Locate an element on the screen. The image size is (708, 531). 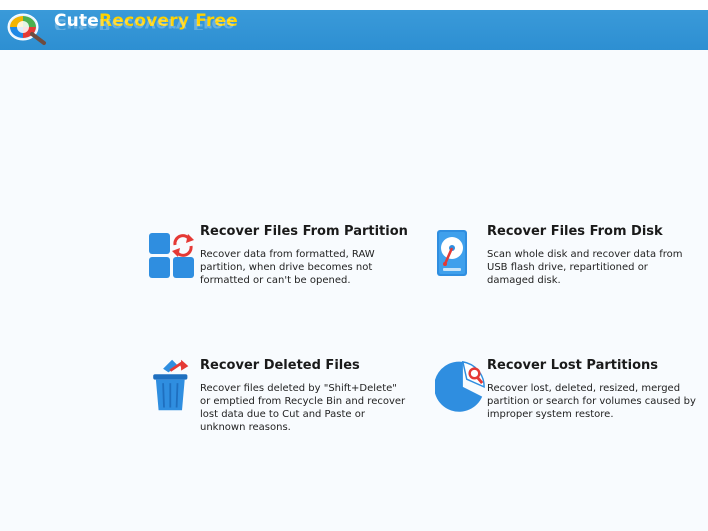
title-bar: CuteRecovery Free CuteRecovery Free is located at coordinates (354, 25).